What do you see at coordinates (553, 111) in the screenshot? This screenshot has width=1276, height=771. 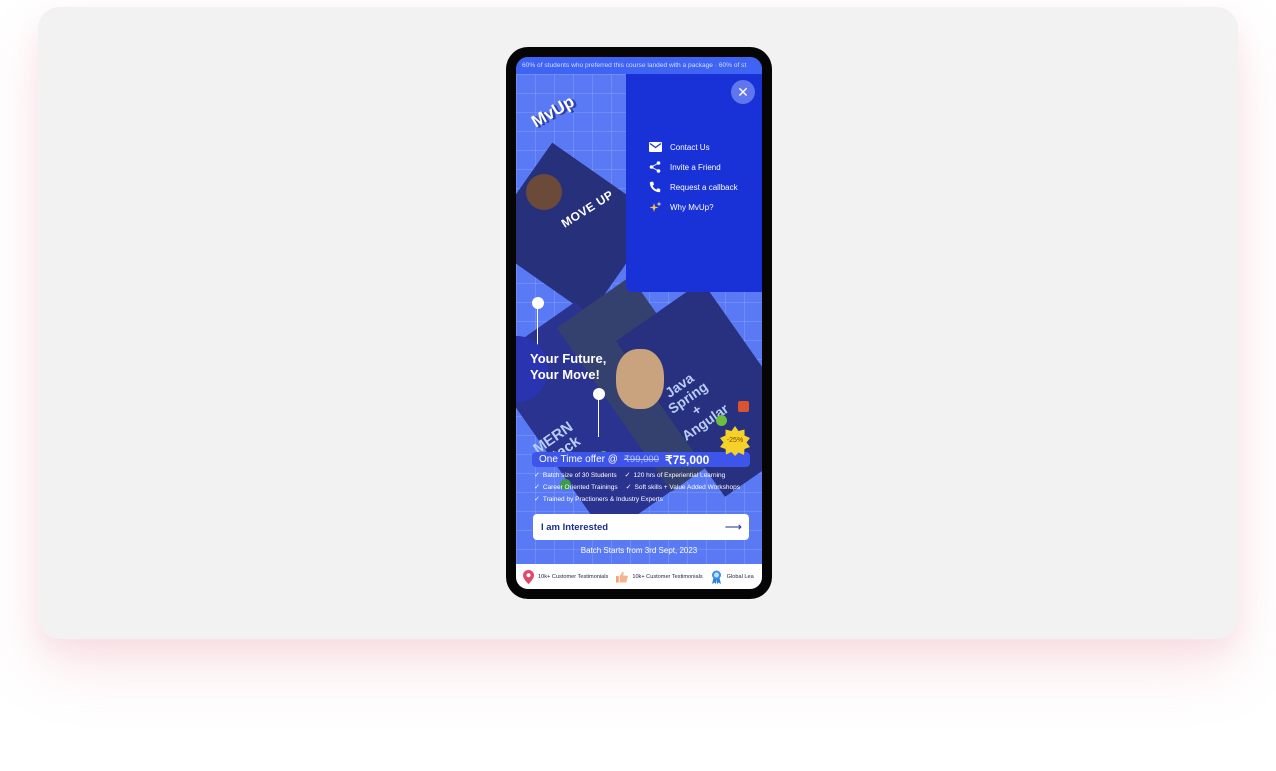 I see `mvup-logo: MvUp` at bounding box center [553, 111].